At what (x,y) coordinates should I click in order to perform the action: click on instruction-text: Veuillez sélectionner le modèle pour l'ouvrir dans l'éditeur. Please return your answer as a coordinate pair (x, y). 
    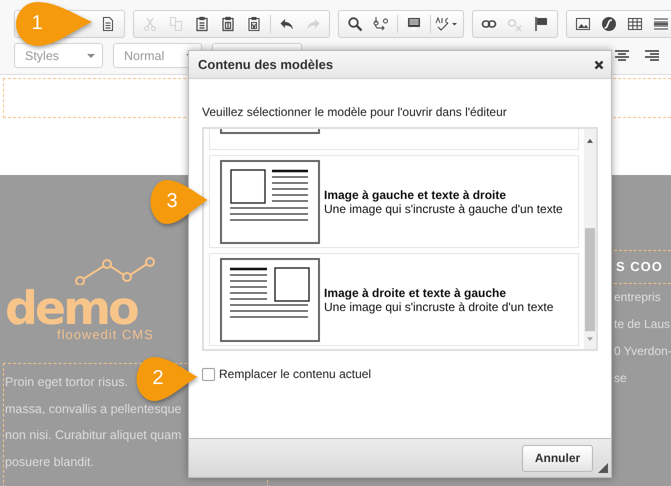
    Looking at the image, I should click on (355, 112).